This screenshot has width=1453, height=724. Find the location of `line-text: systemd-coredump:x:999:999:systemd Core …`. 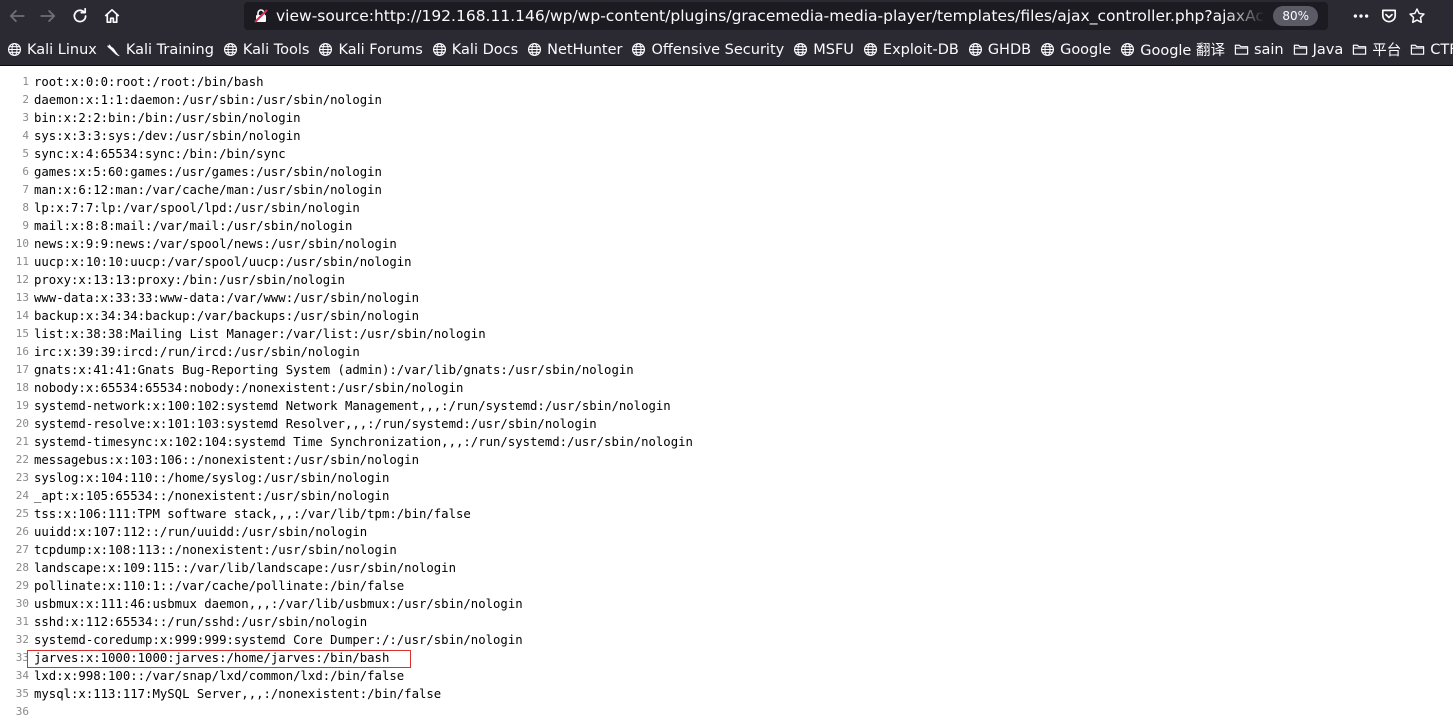

line-text: systemd-coredump:x:999:999:systemd Core … is located at coordinates (278, 640).